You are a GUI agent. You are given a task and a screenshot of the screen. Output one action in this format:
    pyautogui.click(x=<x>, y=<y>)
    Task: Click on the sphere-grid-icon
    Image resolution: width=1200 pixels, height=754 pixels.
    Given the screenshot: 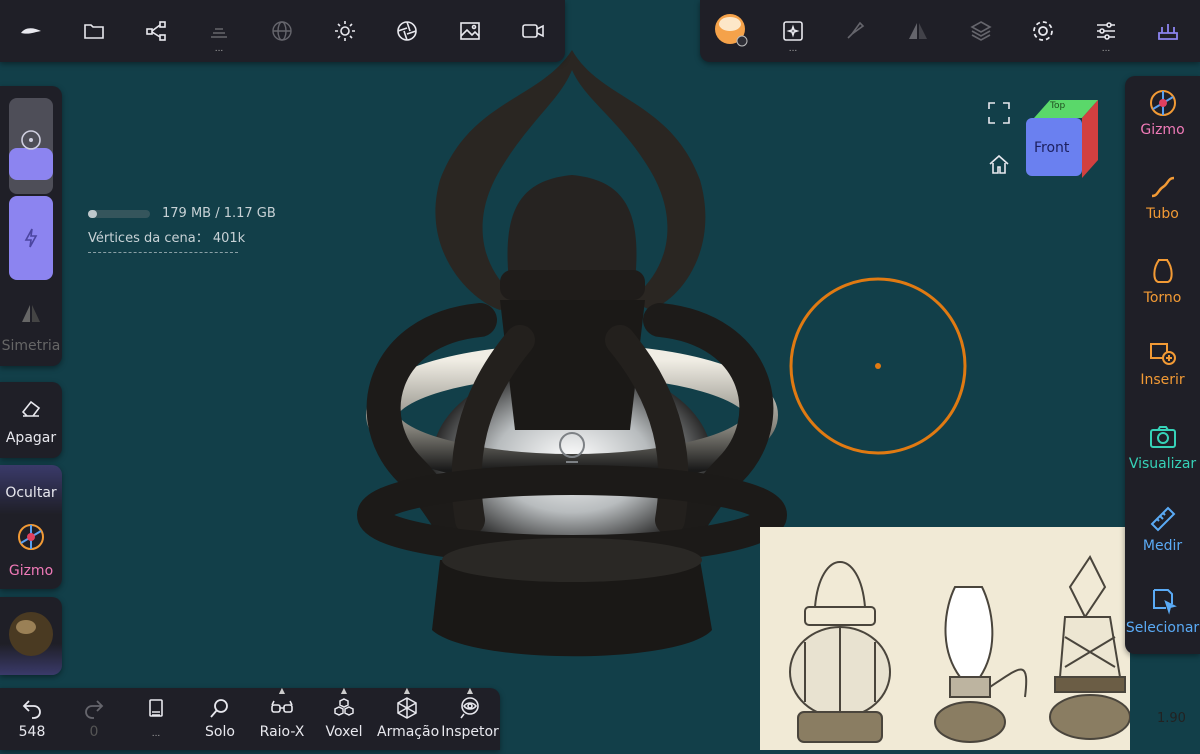 What is the action you would take?
    pyautogui.click(x=282, y=31)
    